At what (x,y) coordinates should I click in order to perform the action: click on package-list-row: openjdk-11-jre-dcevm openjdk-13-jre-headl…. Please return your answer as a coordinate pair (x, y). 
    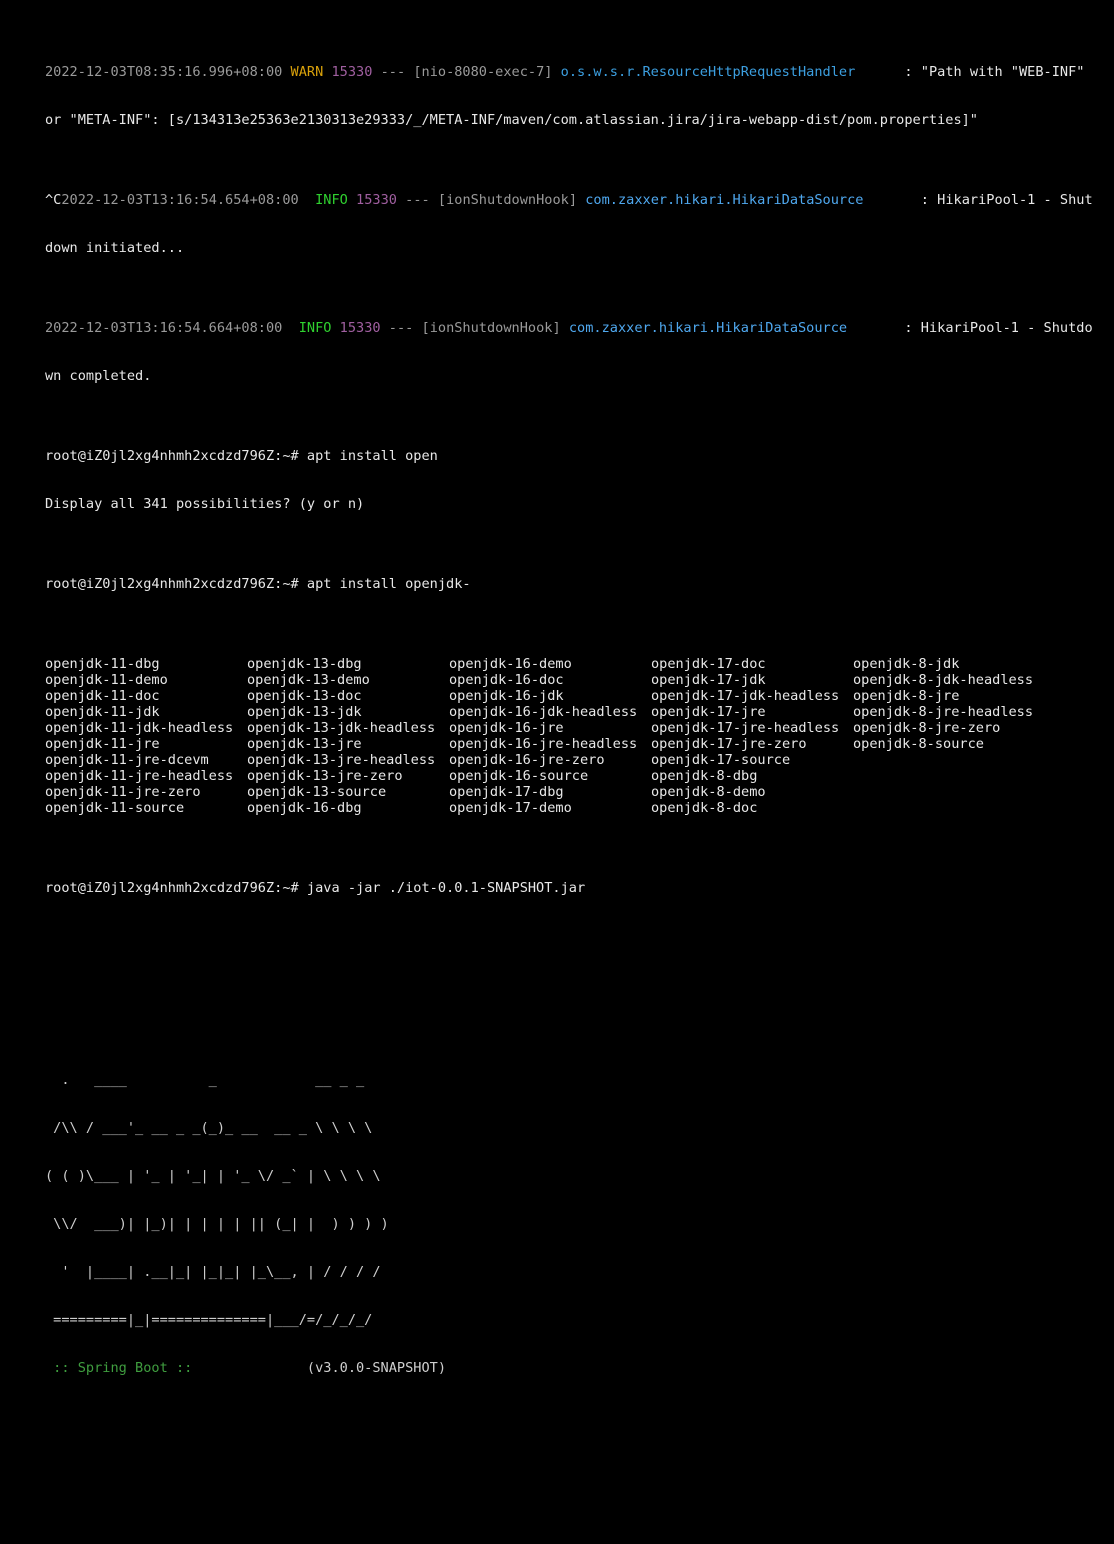
    Looking at the image, I should click on (569, 760).